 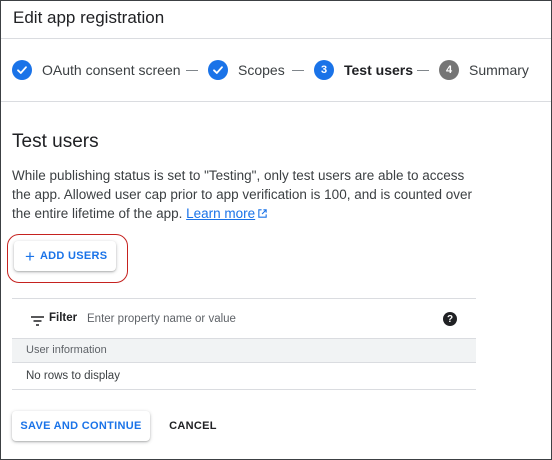 I want to click on filter-label: Filter, so click(x=63, y=318).